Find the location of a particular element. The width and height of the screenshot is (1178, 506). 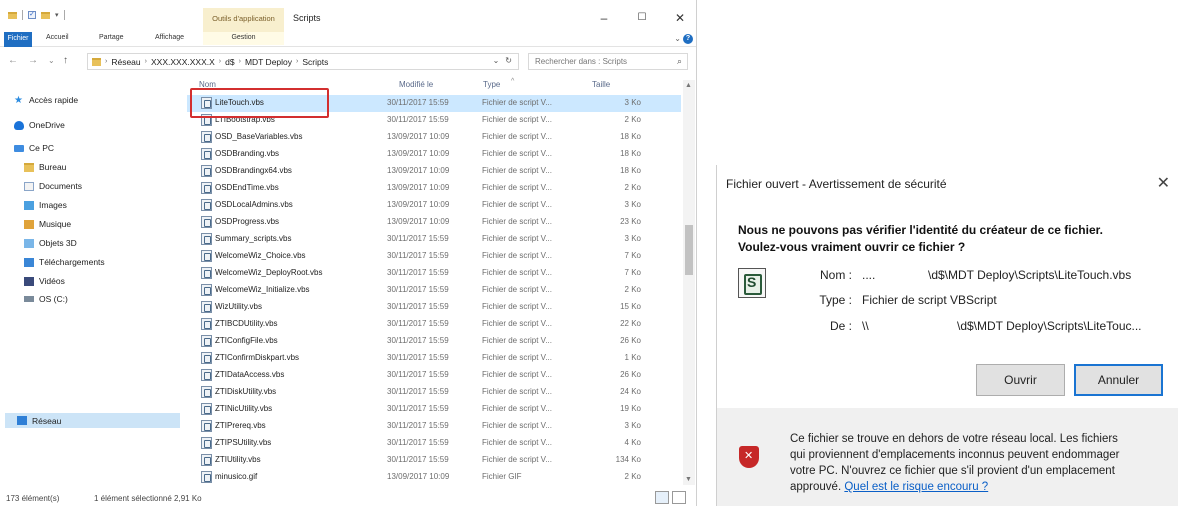

nav-images: Images is located at coordinates (45, 205).